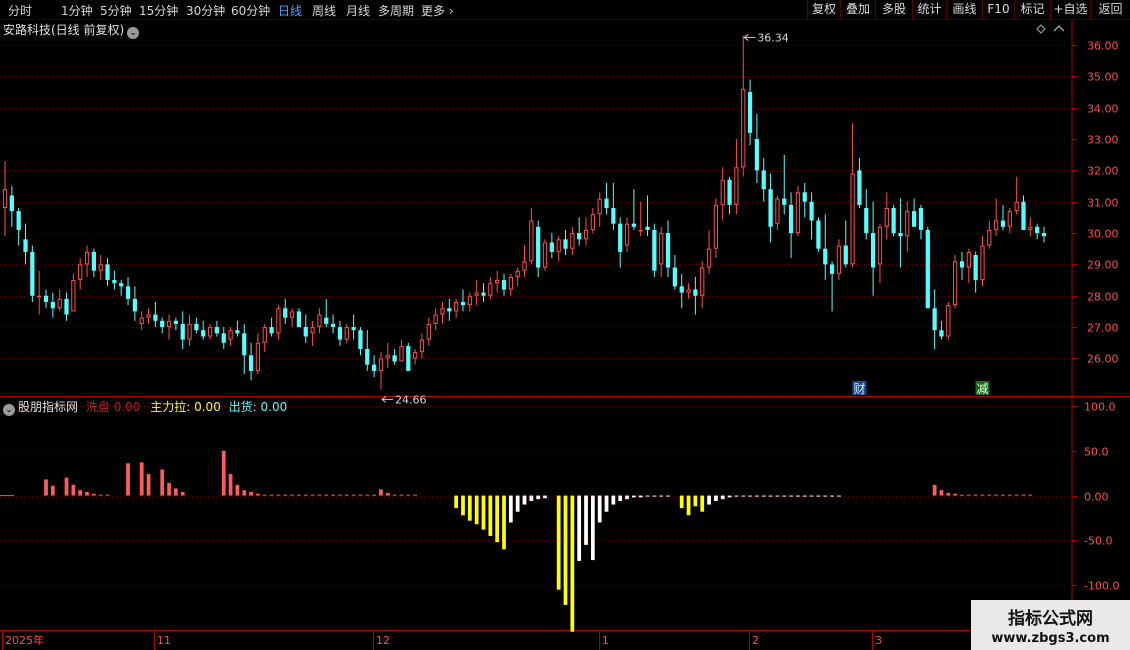  What do you see at coordinates (1103, 140) in the screenshot?
I see `price-tick-label: 33.00` at bounding box center [1103, 140].